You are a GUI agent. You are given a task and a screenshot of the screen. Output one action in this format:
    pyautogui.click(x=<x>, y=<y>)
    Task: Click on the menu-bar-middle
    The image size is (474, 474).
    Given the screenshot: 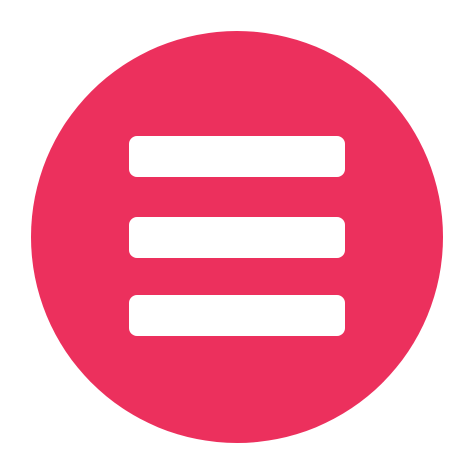 What is the action you would take?
    pyautogui.click(x=237, y=237)
    